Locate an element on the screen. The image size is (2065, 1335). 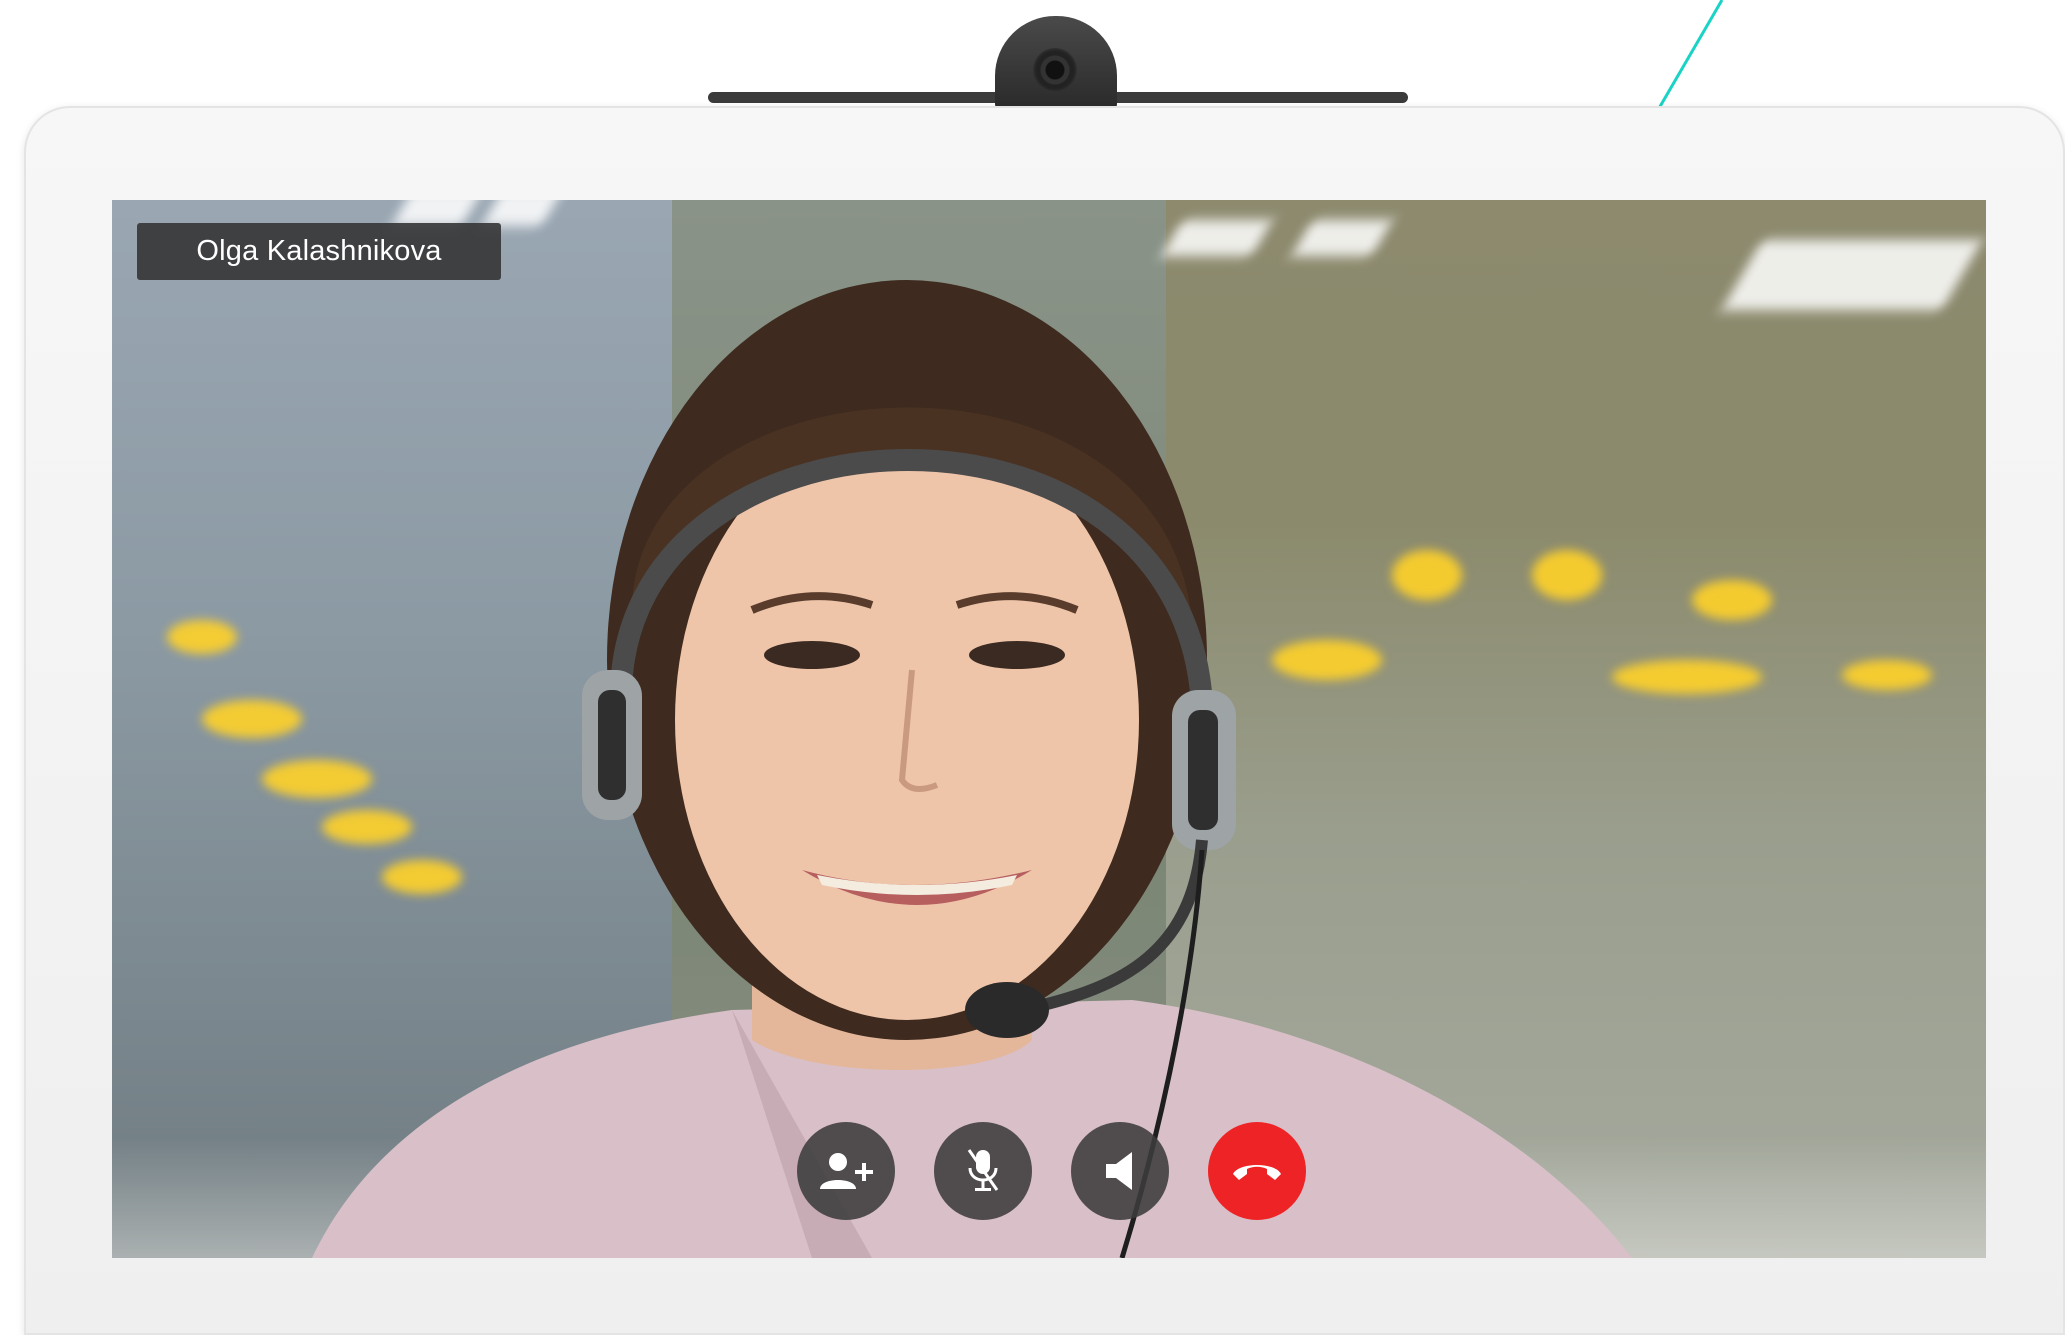
webcam is located at coordinates (1056, 63).